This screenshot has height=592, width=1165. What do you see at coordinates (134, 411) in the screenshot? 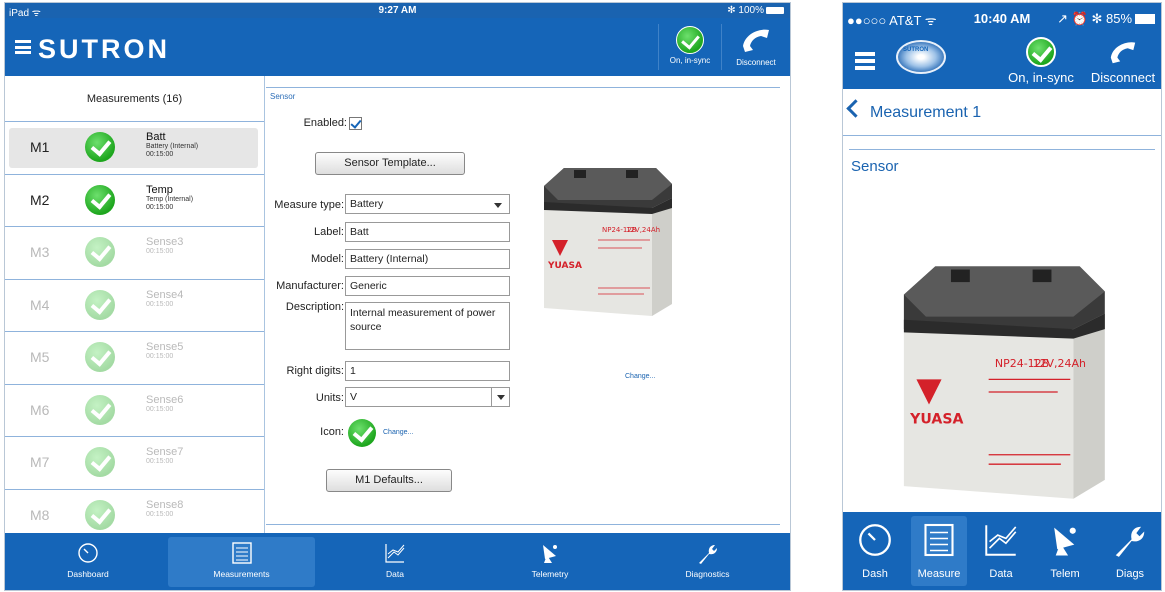
I see `measurement-row-m6: M6 Sense6 00:15:00` at bounding box center [134, 411].